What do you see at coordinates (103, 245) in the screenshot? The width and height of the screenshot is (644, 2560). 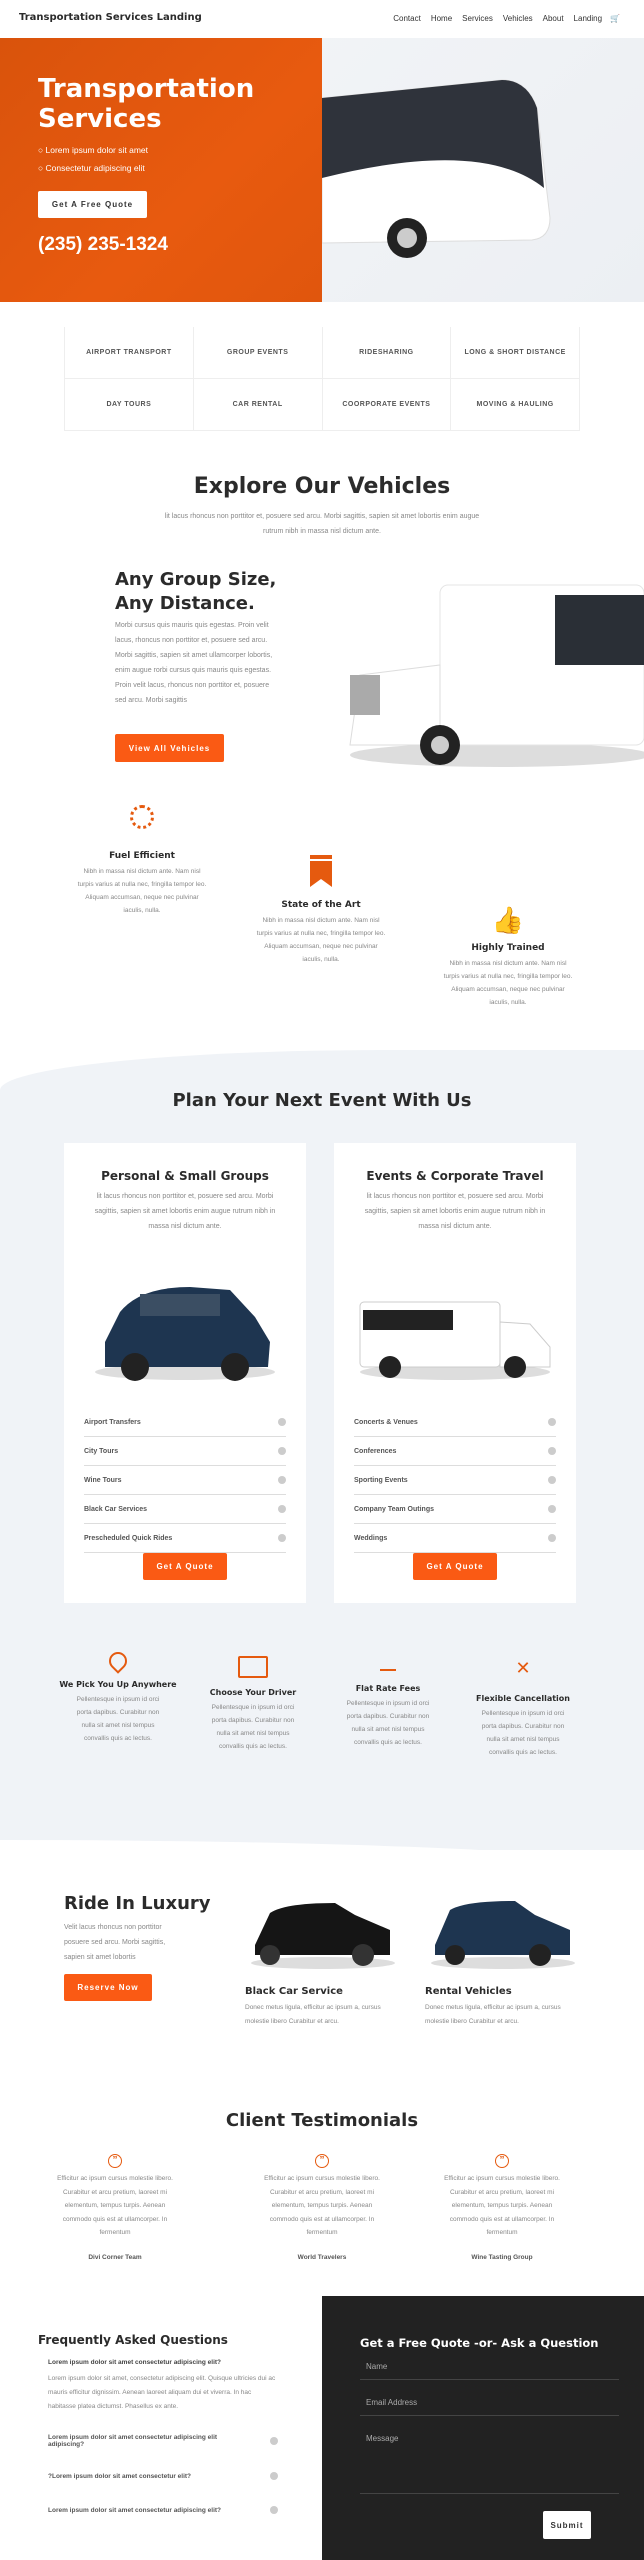 I see `hero-phone: (235) 235-1324` at bounding box center [103, 245].